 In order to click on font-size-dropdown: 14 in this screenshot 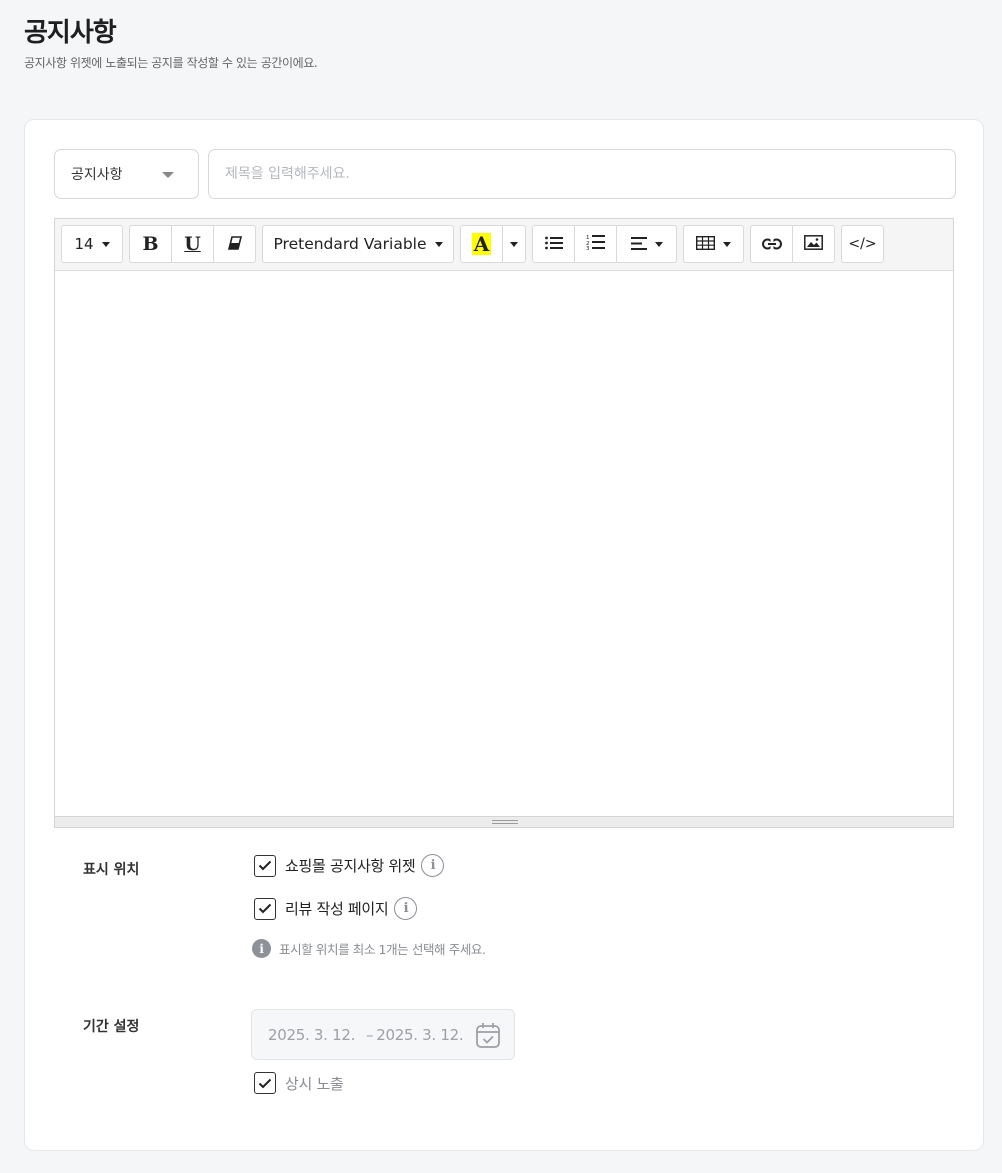, I will do `click(92, 244)`.